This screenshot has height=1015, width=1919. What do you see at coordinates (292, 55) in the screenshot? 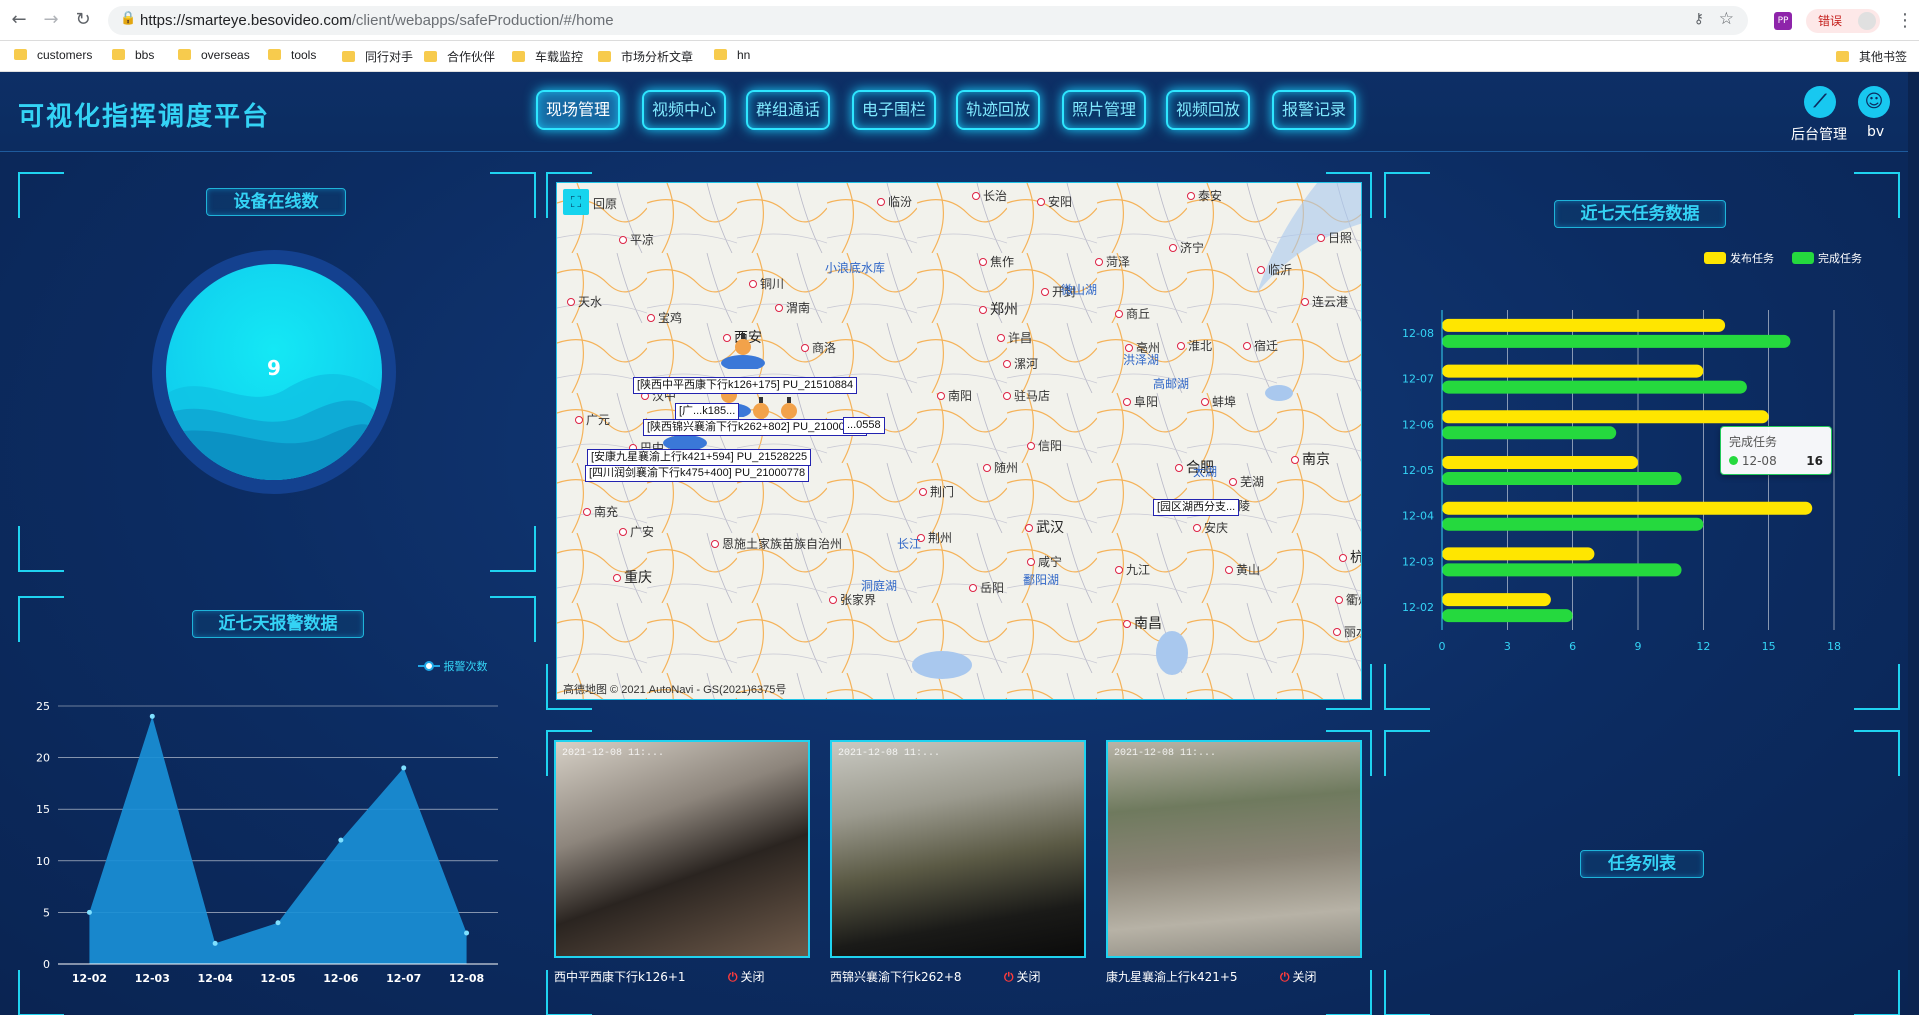
I see `bookmark-item: tools` at bounding box center [292, 55].